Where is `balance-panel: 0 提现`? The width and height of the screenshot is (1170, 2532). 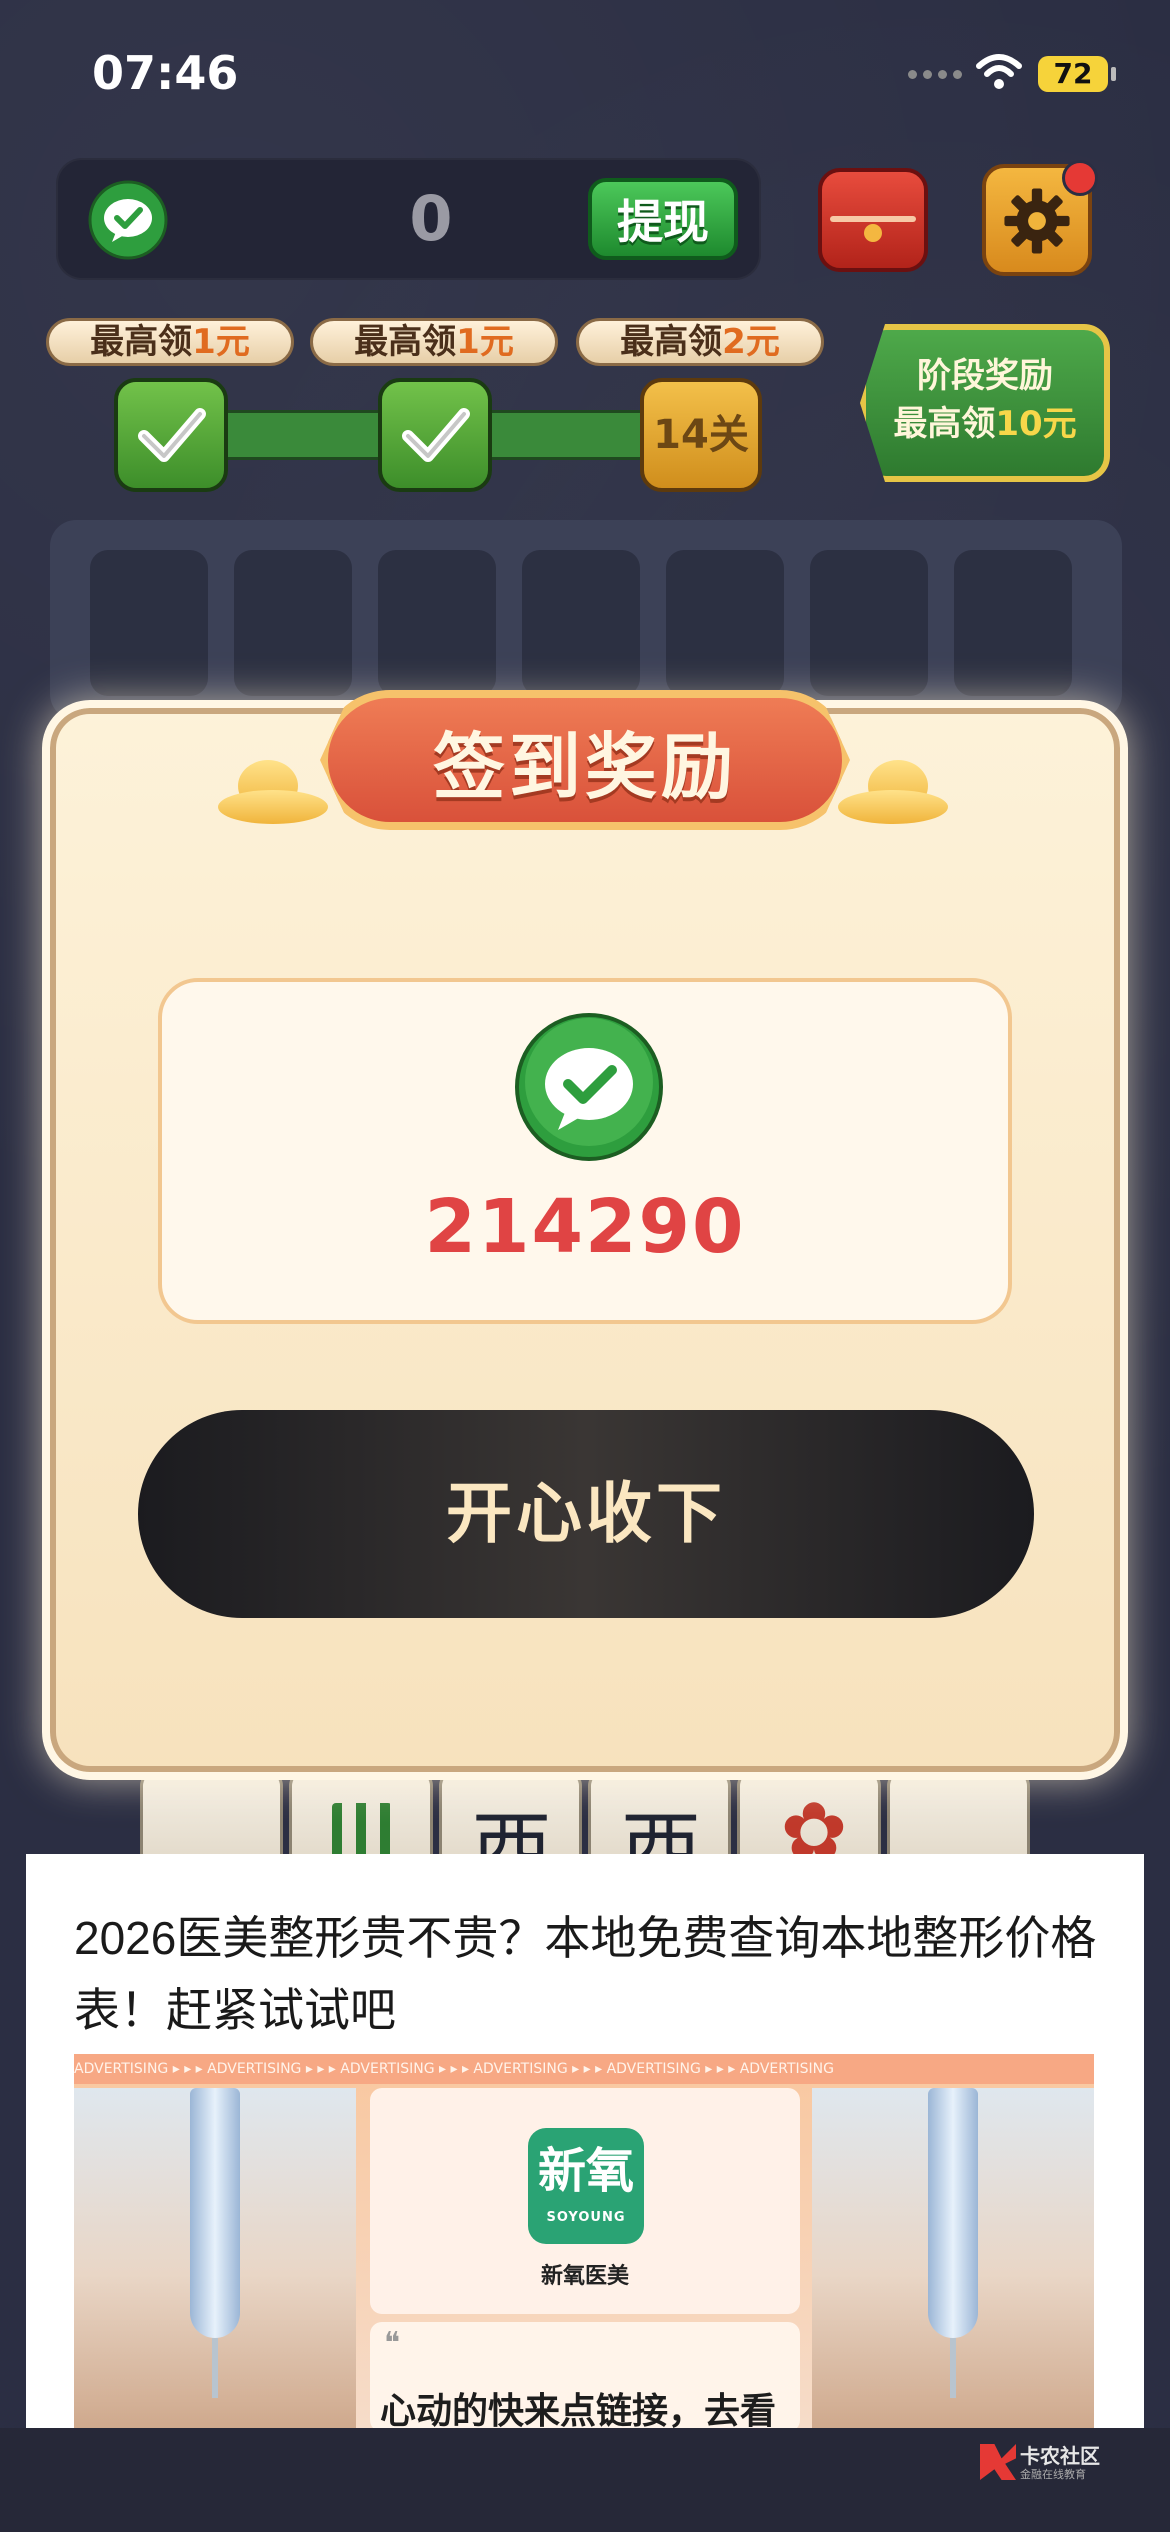
balance-panel: 0 提现 is located at coordinates (408, 219).